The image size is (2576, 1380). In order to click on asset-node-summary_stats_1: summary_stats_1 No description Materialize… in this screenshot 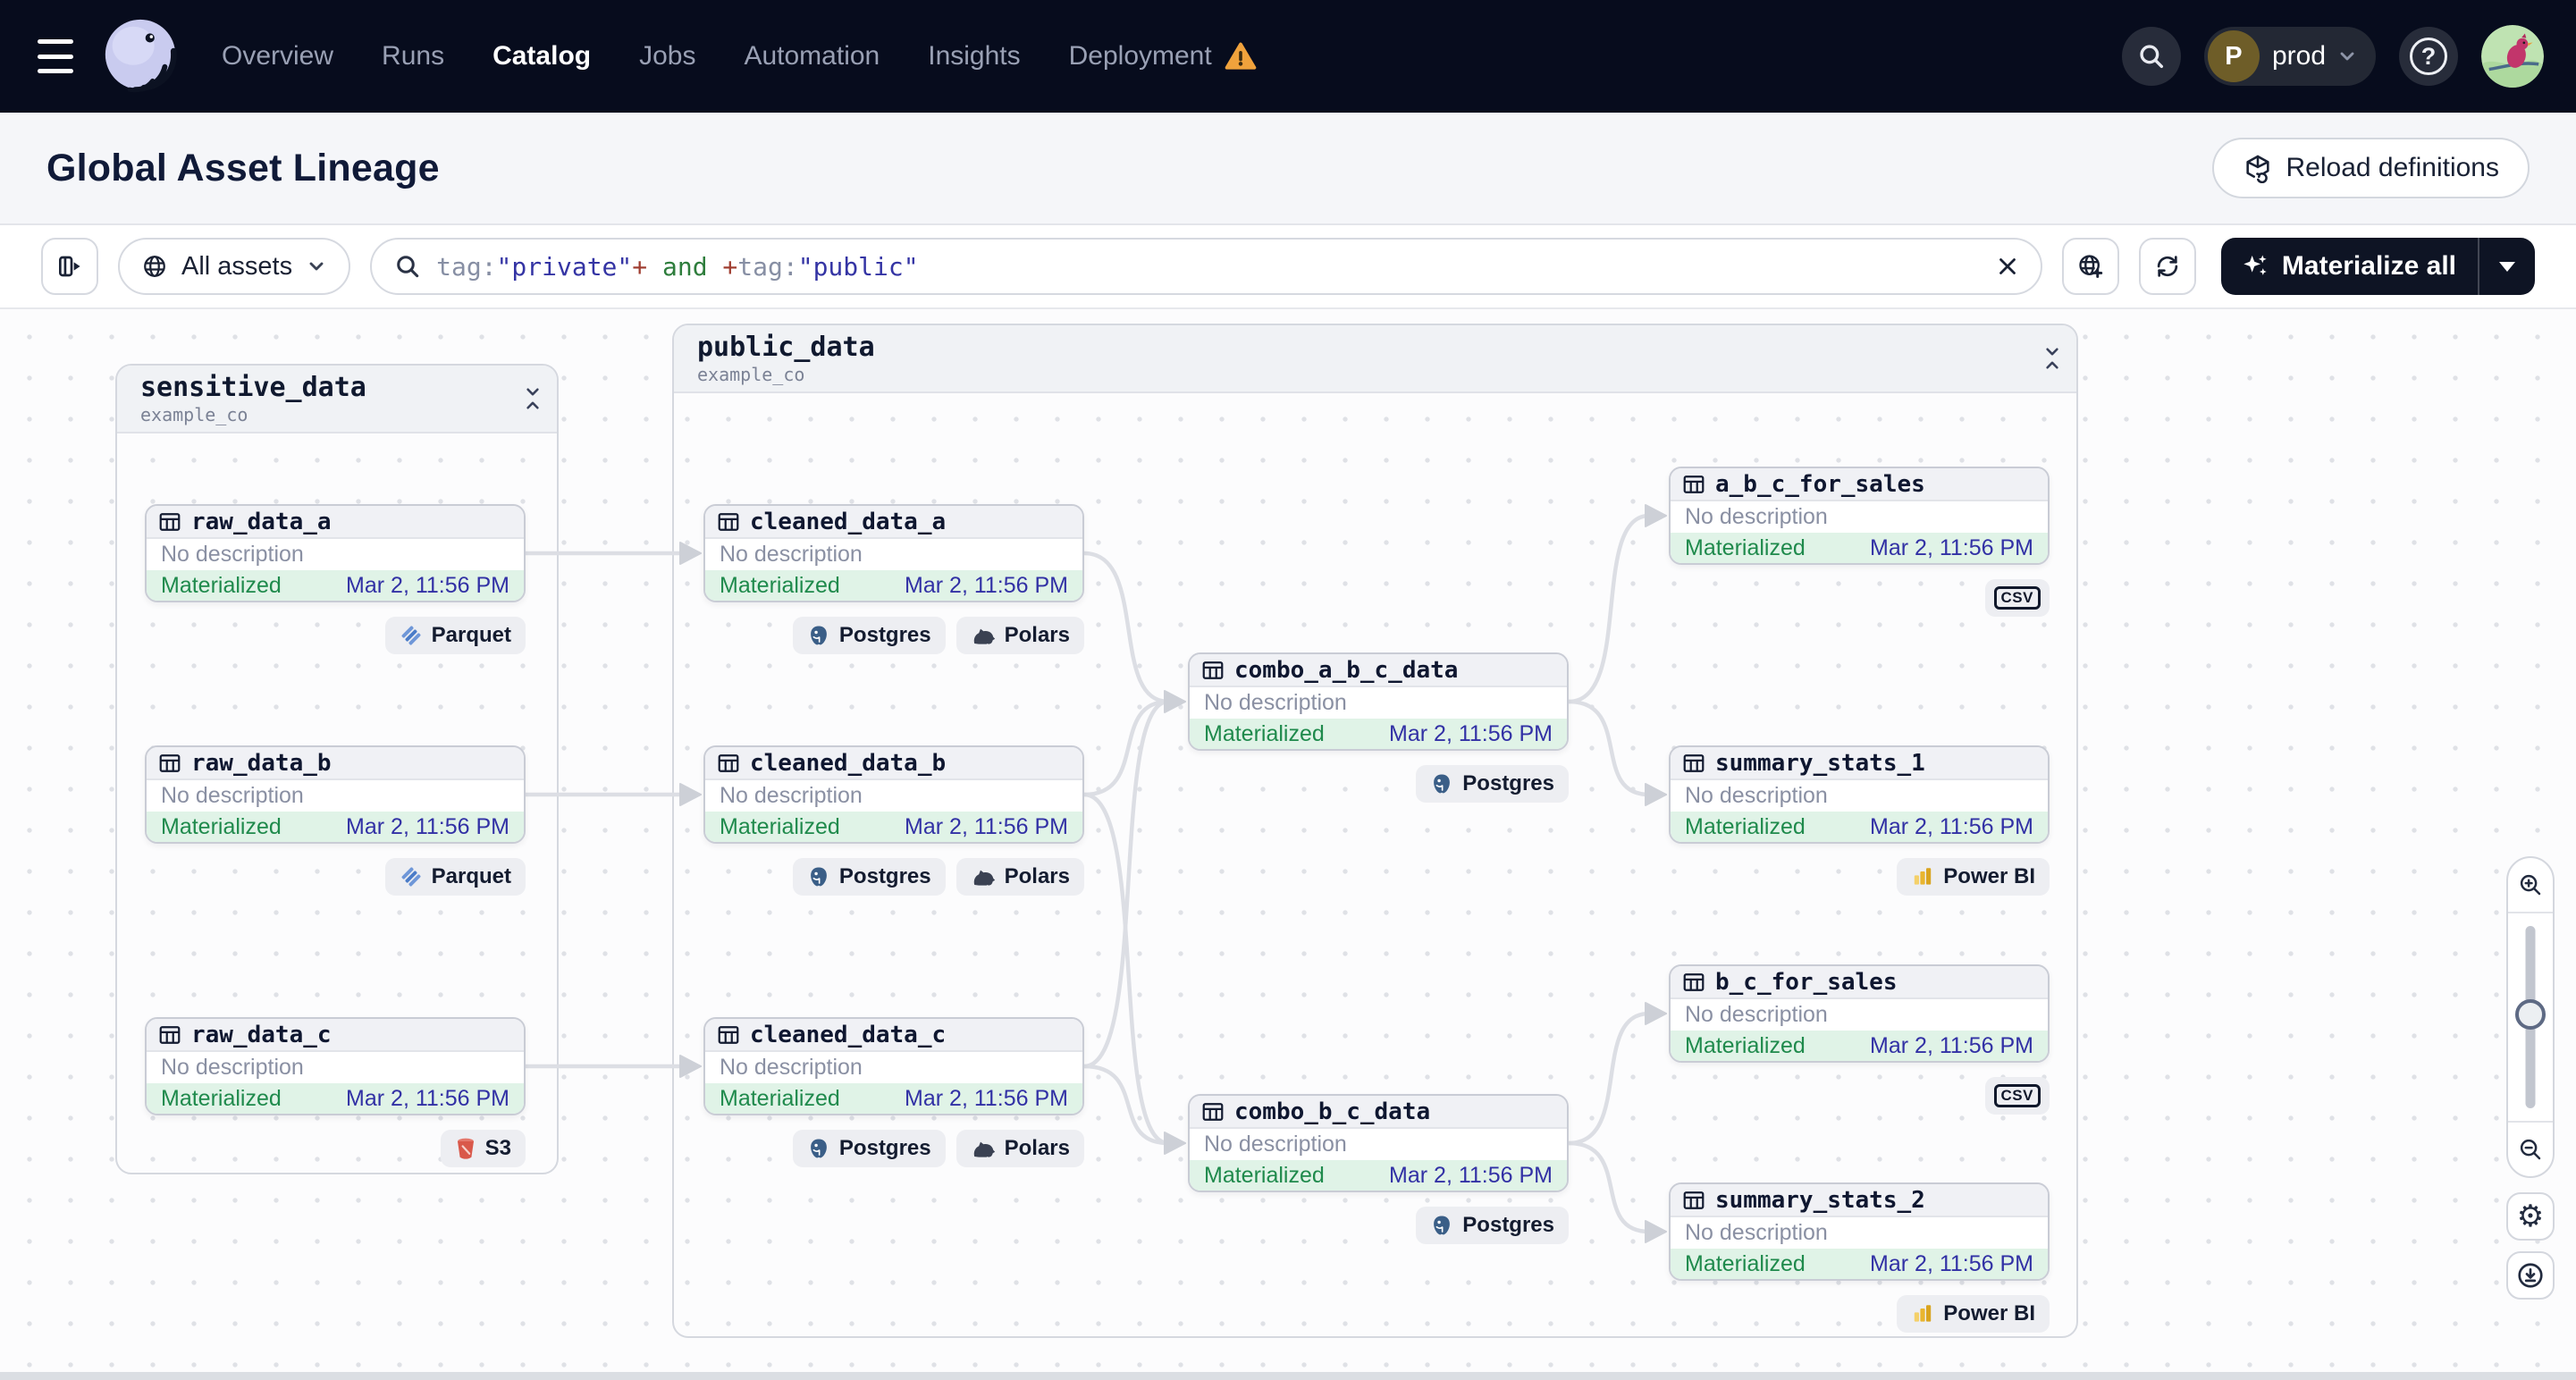, I will do `click(1860, 794)`.